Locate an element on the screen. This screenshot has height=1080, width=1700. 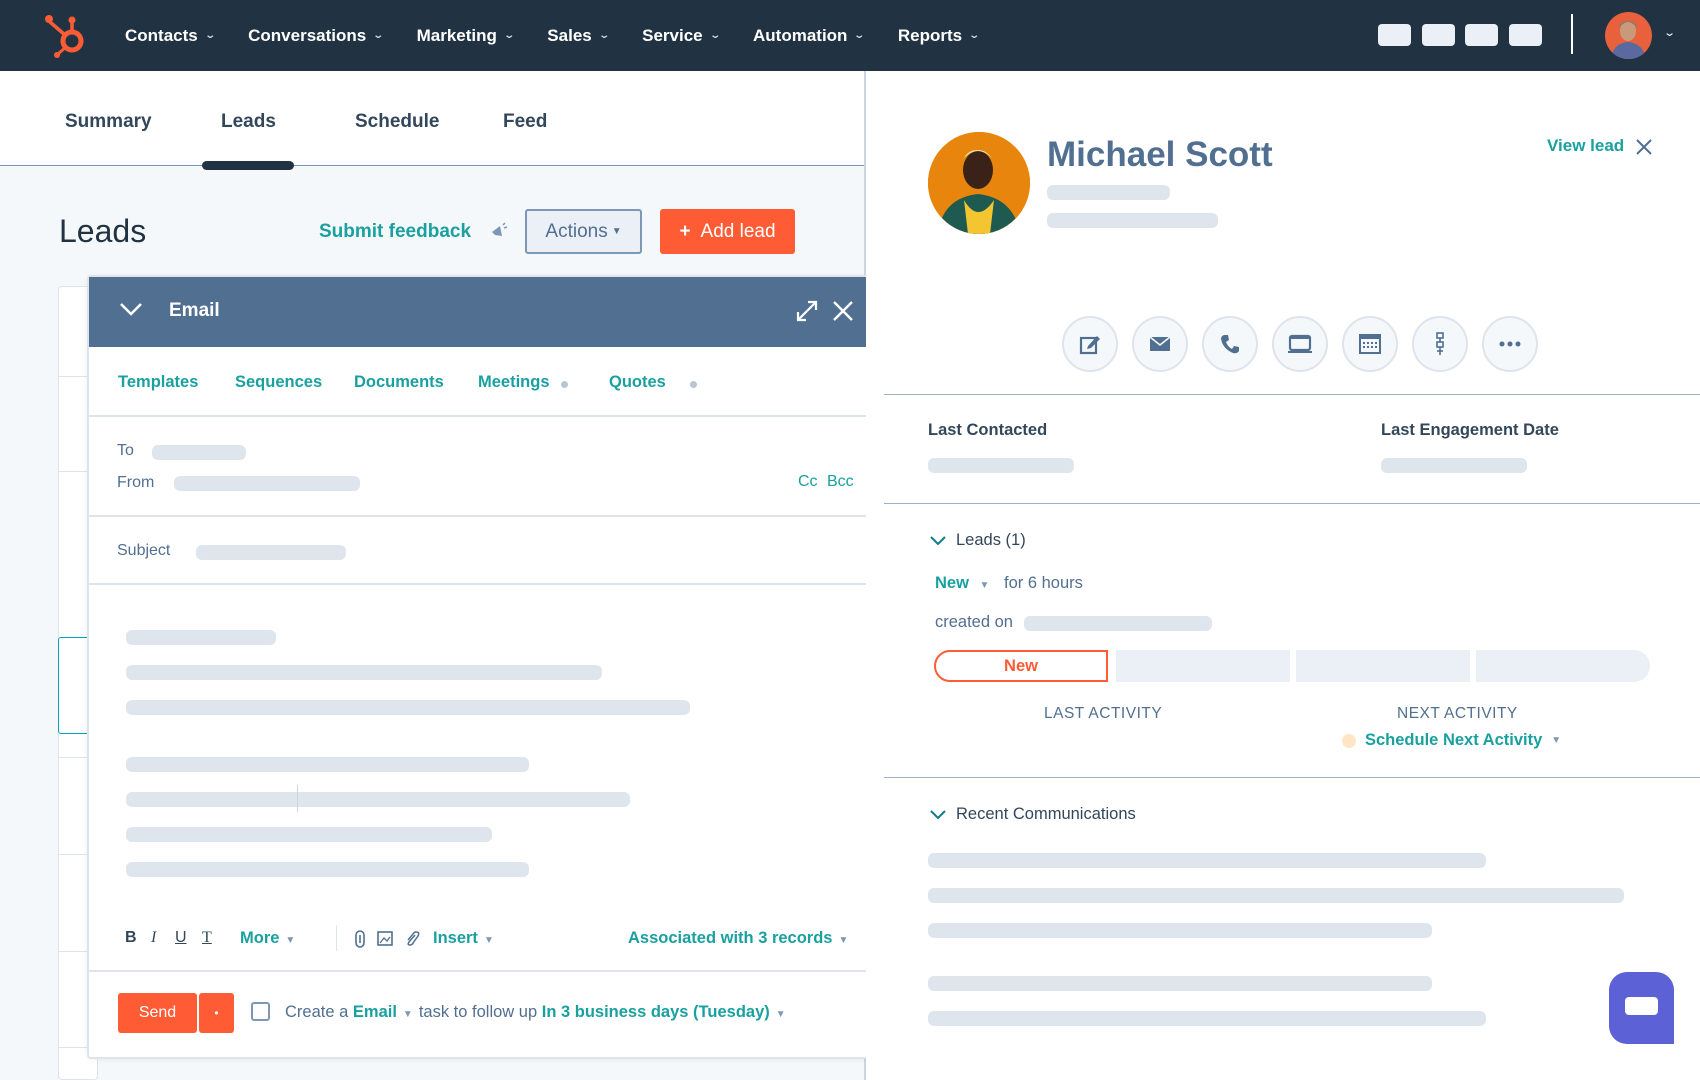
create-task-checkbox is located at coordinates (260, 1011).